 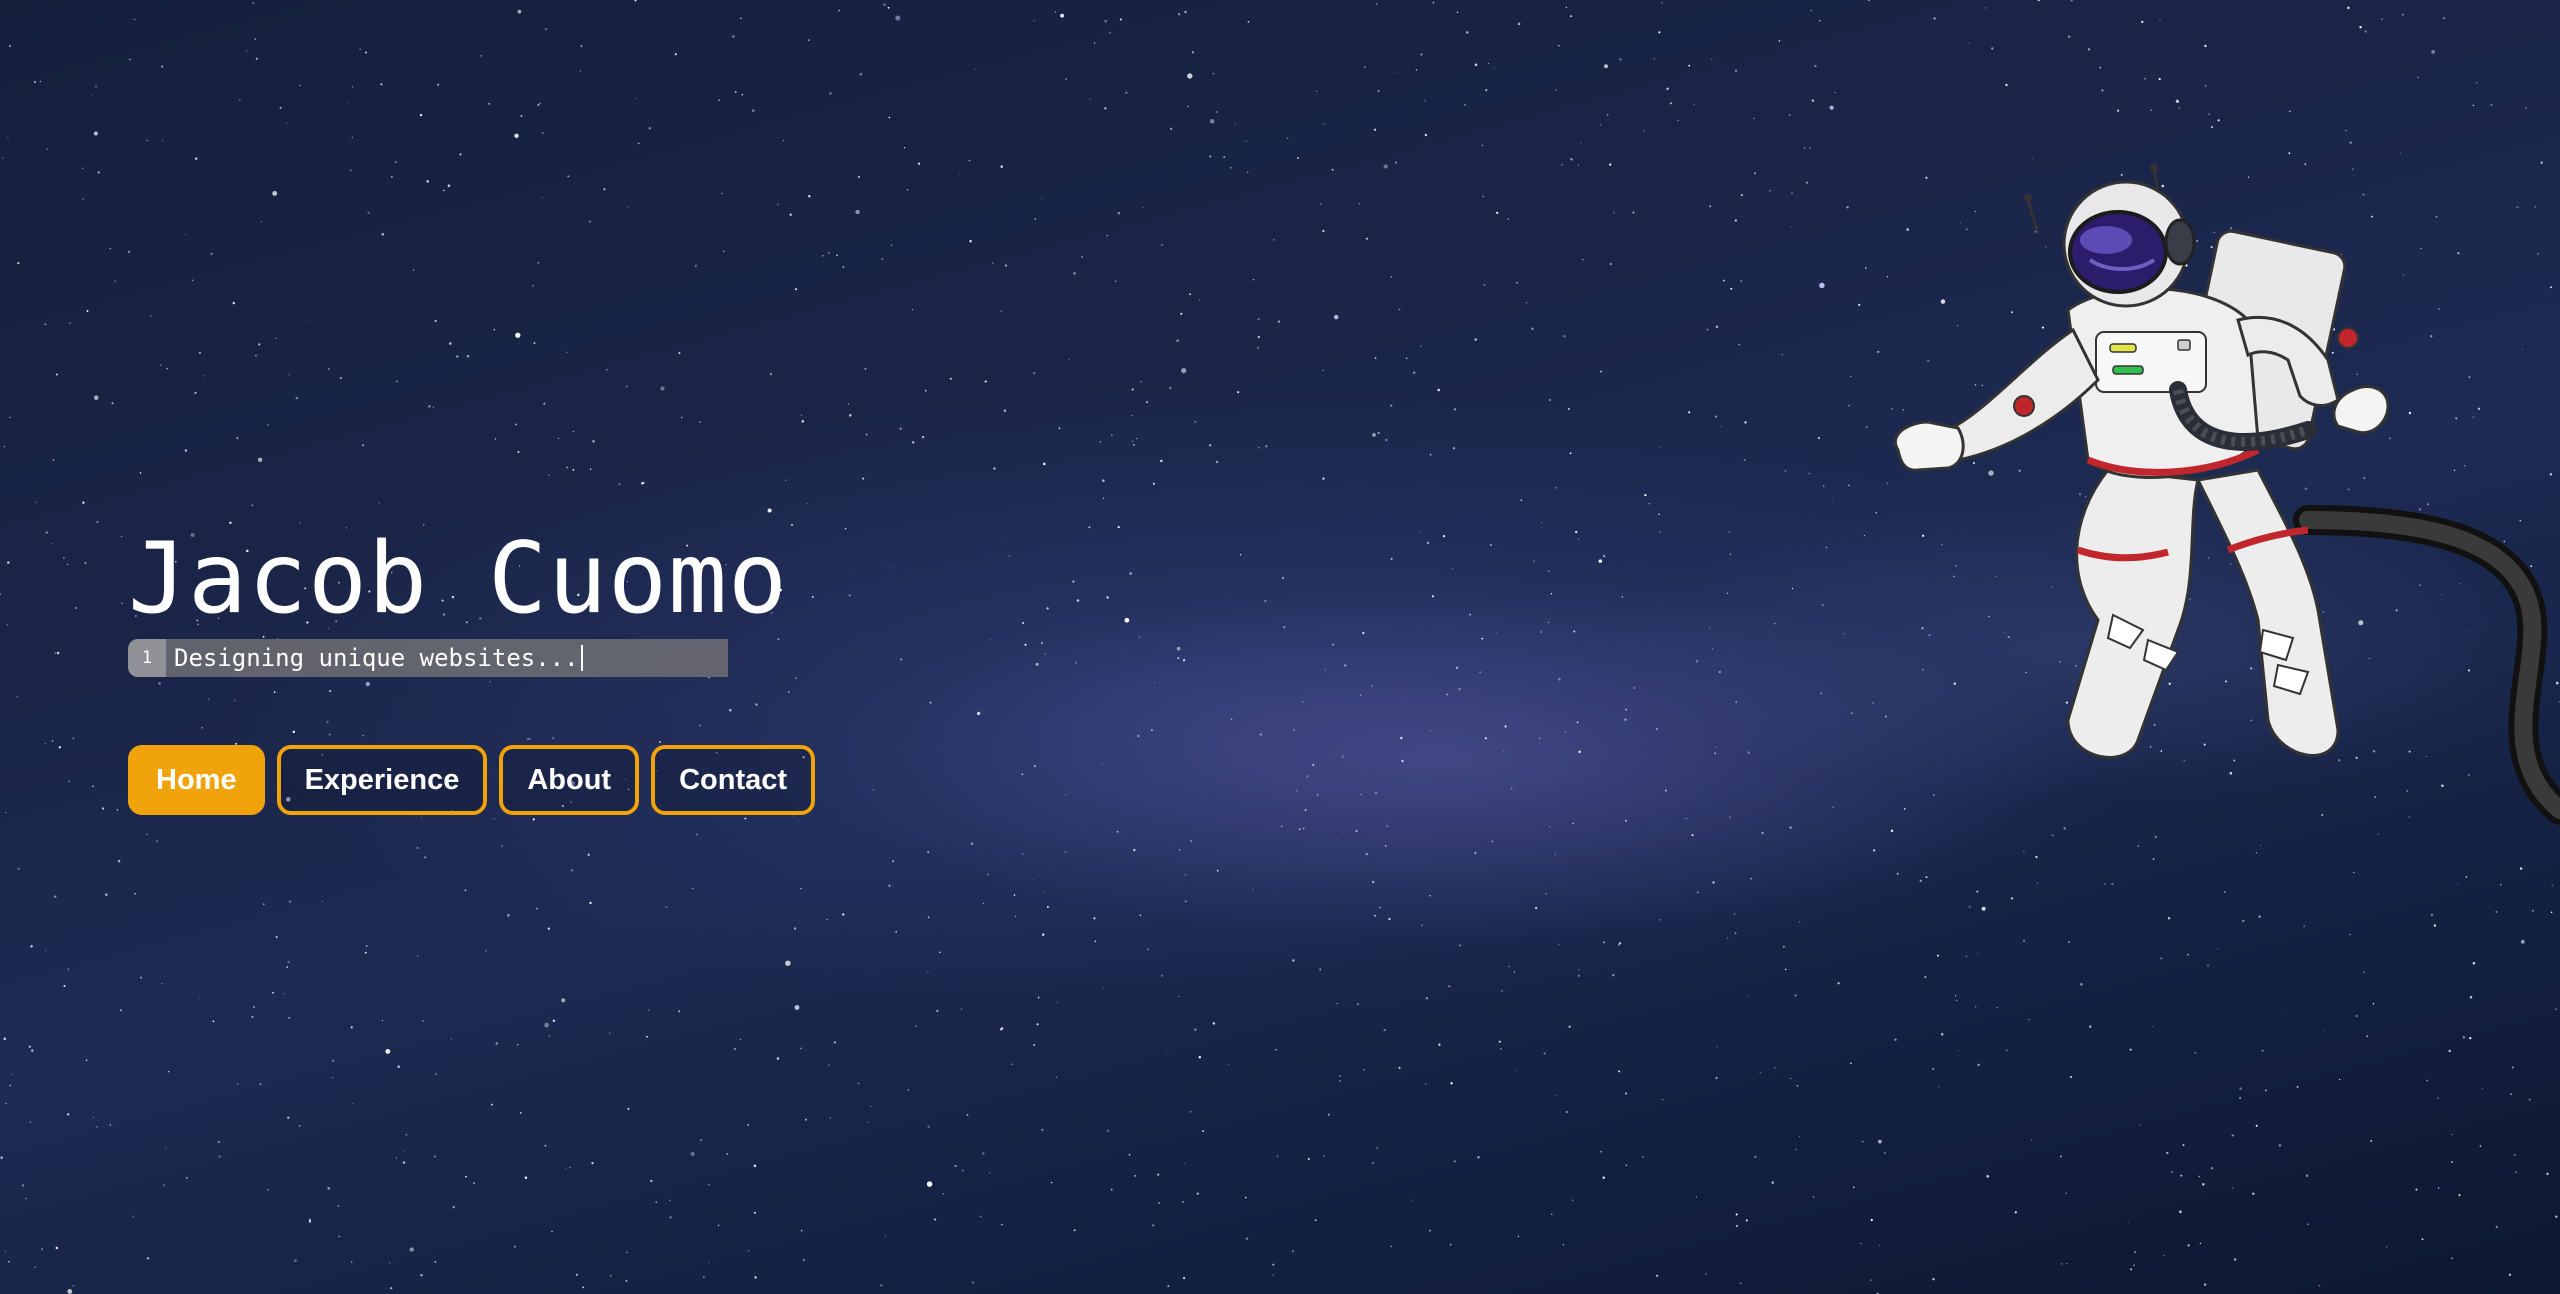 I want to click on main-nav: Home Experience About Contact, so click(x=472, y=780).